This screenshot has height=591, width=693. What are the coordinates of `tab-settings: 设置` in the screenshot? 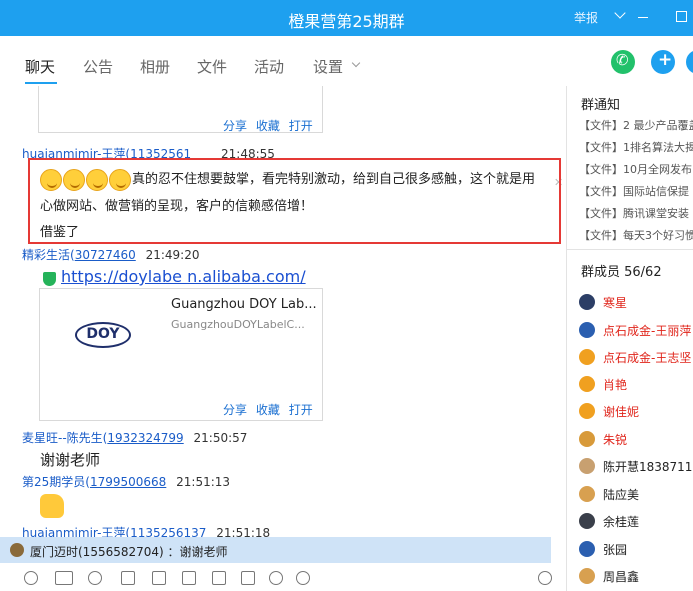 It's located at (328, 66).